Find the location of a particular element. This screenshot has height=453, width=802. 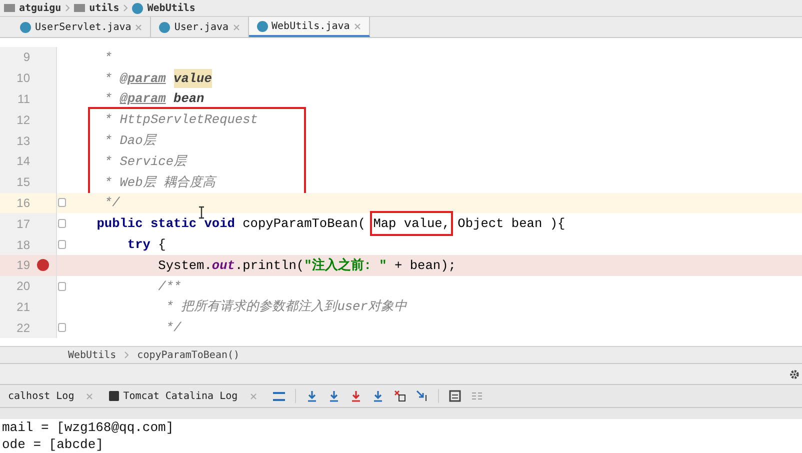

log-tab: calhost Log is located at coordinates (51, 396).